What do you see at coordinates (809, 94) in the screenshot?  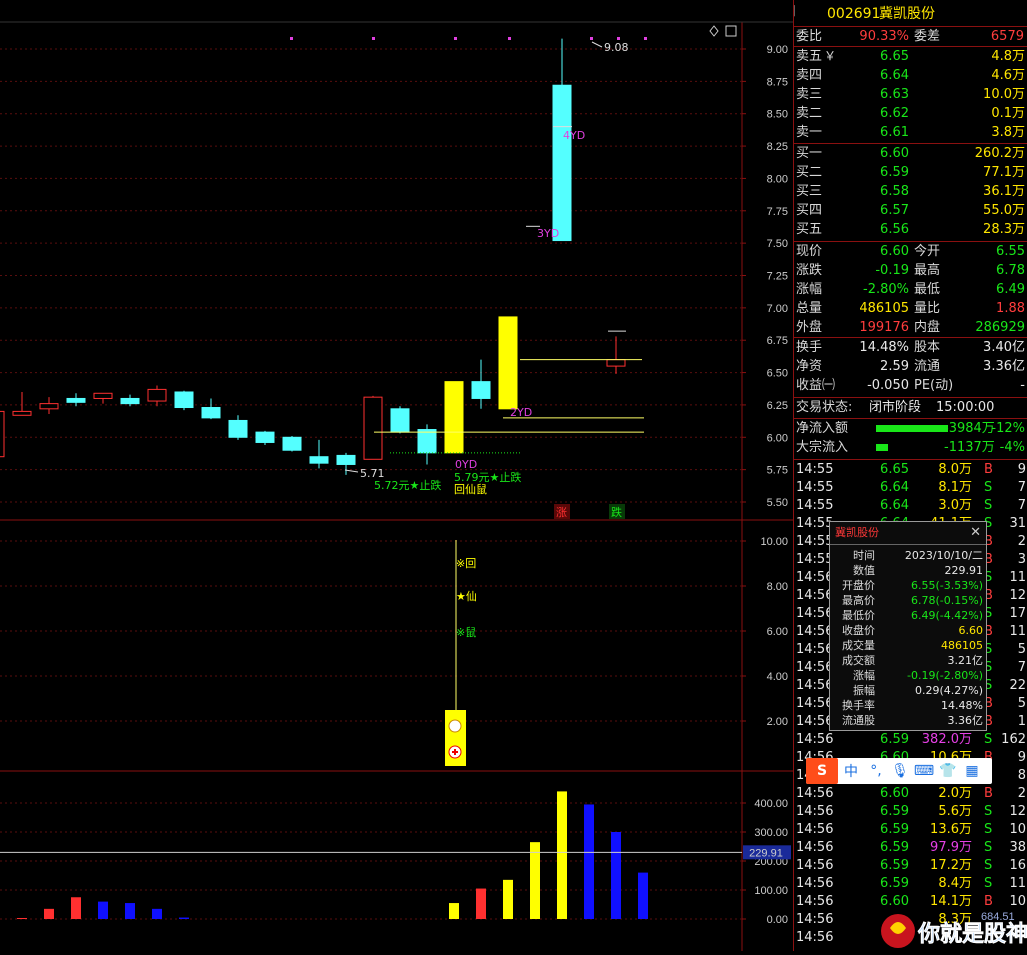 I see `order-level-label: 卖三` at bounding box center [809, 94].